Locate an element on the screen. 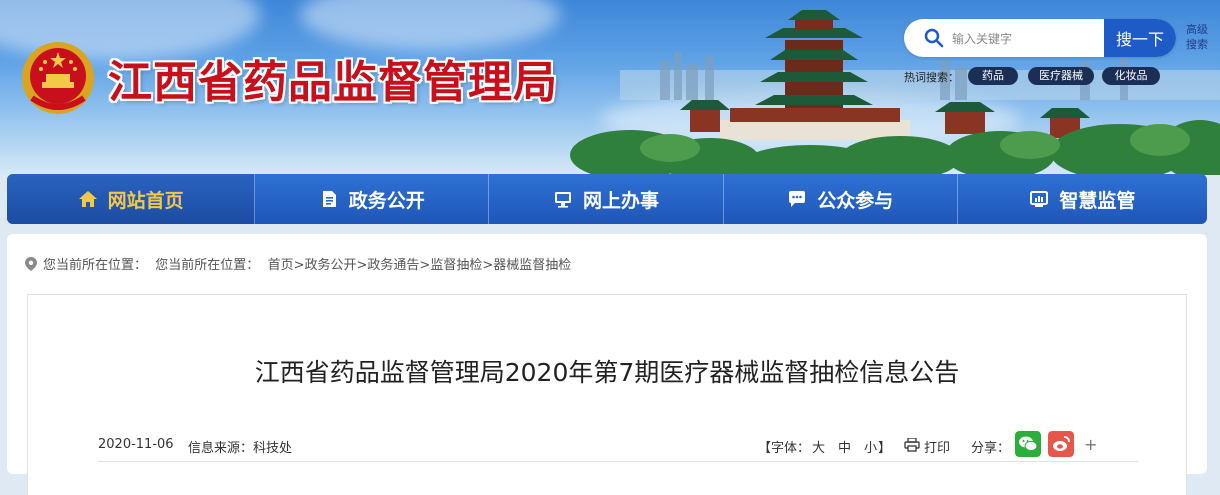  source-label: 信息来源： is located at coordinates (221, 448).